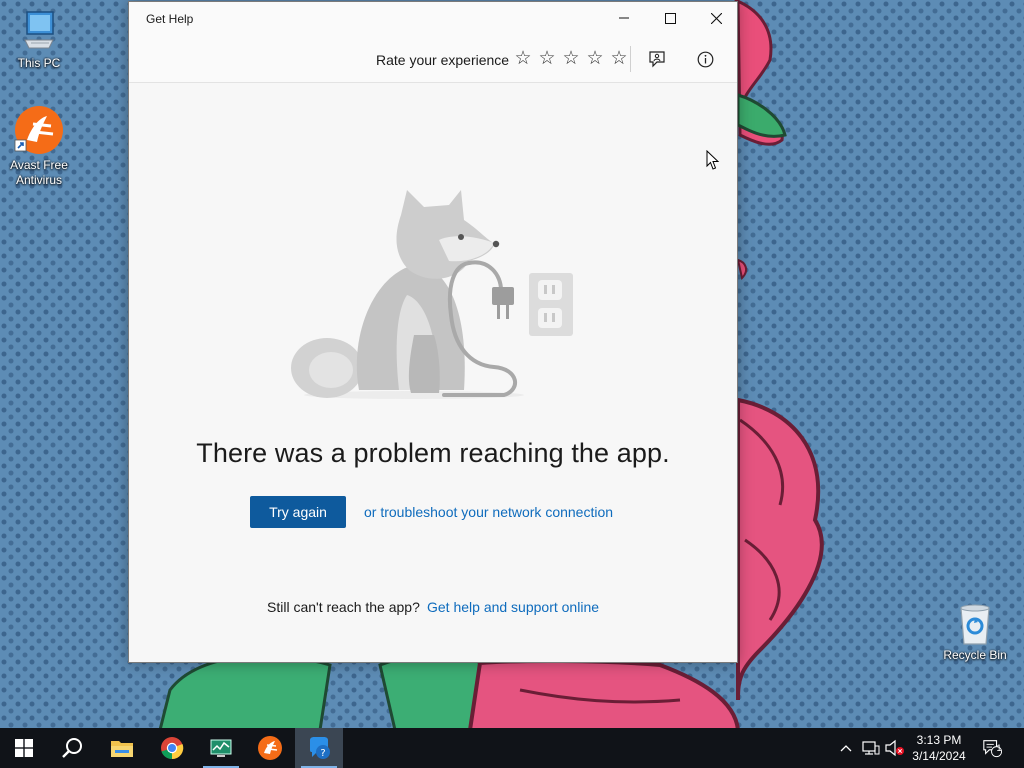  Describe the element at coordinates (433, 19) in the screenshot. I see `title-bar: Get Help` at that location.